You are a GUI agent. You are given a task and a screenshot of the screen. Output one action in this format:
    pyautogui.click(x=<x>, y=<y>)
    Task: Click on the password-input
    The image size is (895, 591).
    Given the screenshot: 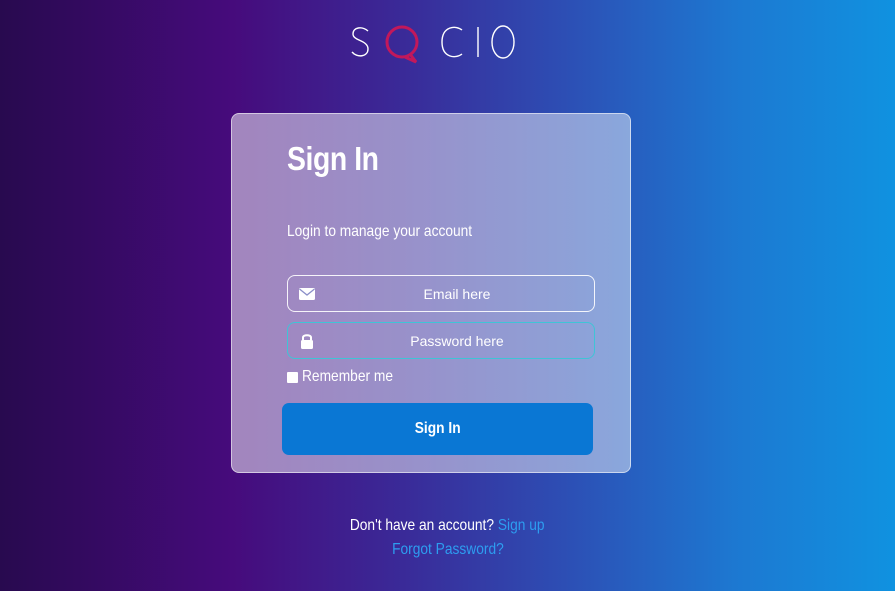 What is the action you would take?
    pyautogui.click(x=441, y=340)
    